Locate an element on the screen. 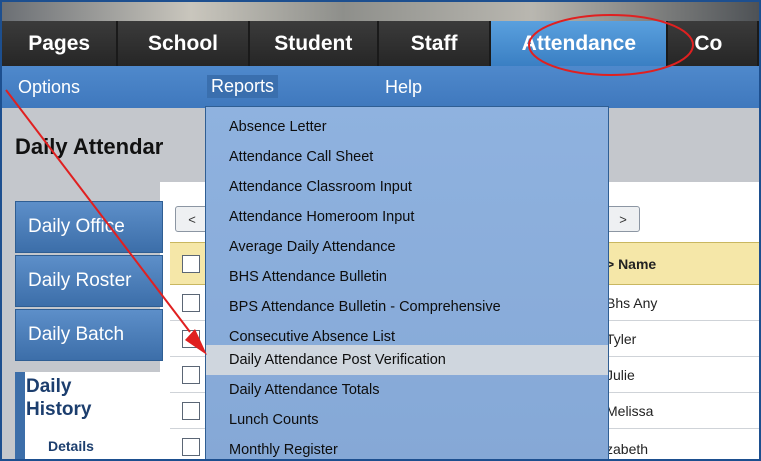 The width and height of the screenshot is (761, 461). student-name-cell: zabeth is located at coordinates (627, 449).